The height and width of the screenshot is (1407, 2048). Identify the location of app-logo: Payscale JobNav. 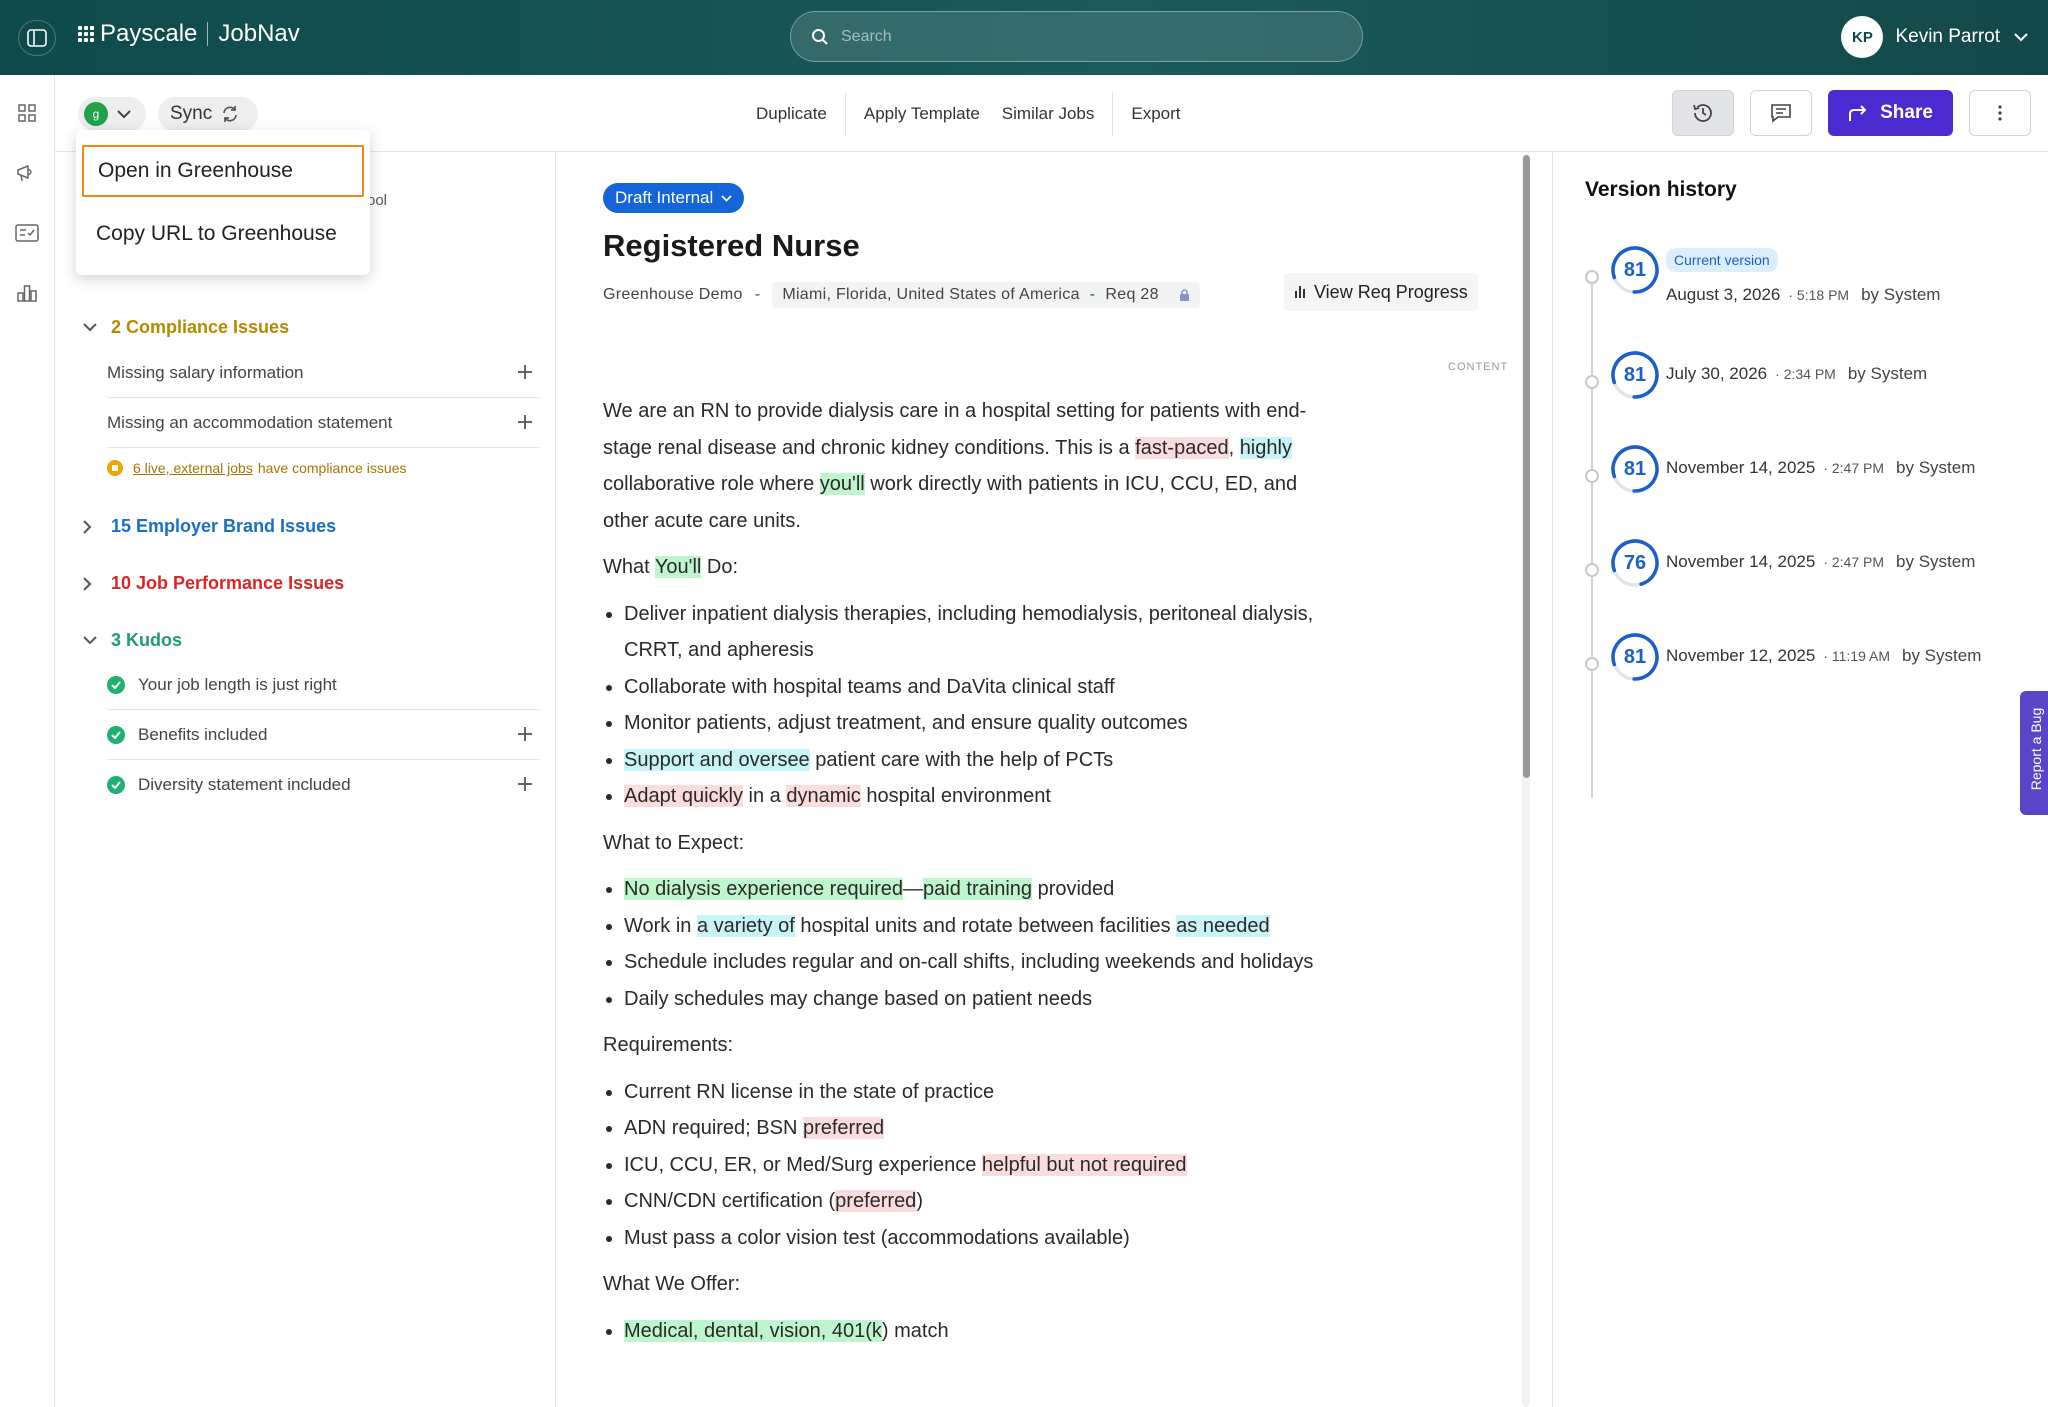
(189, 34).